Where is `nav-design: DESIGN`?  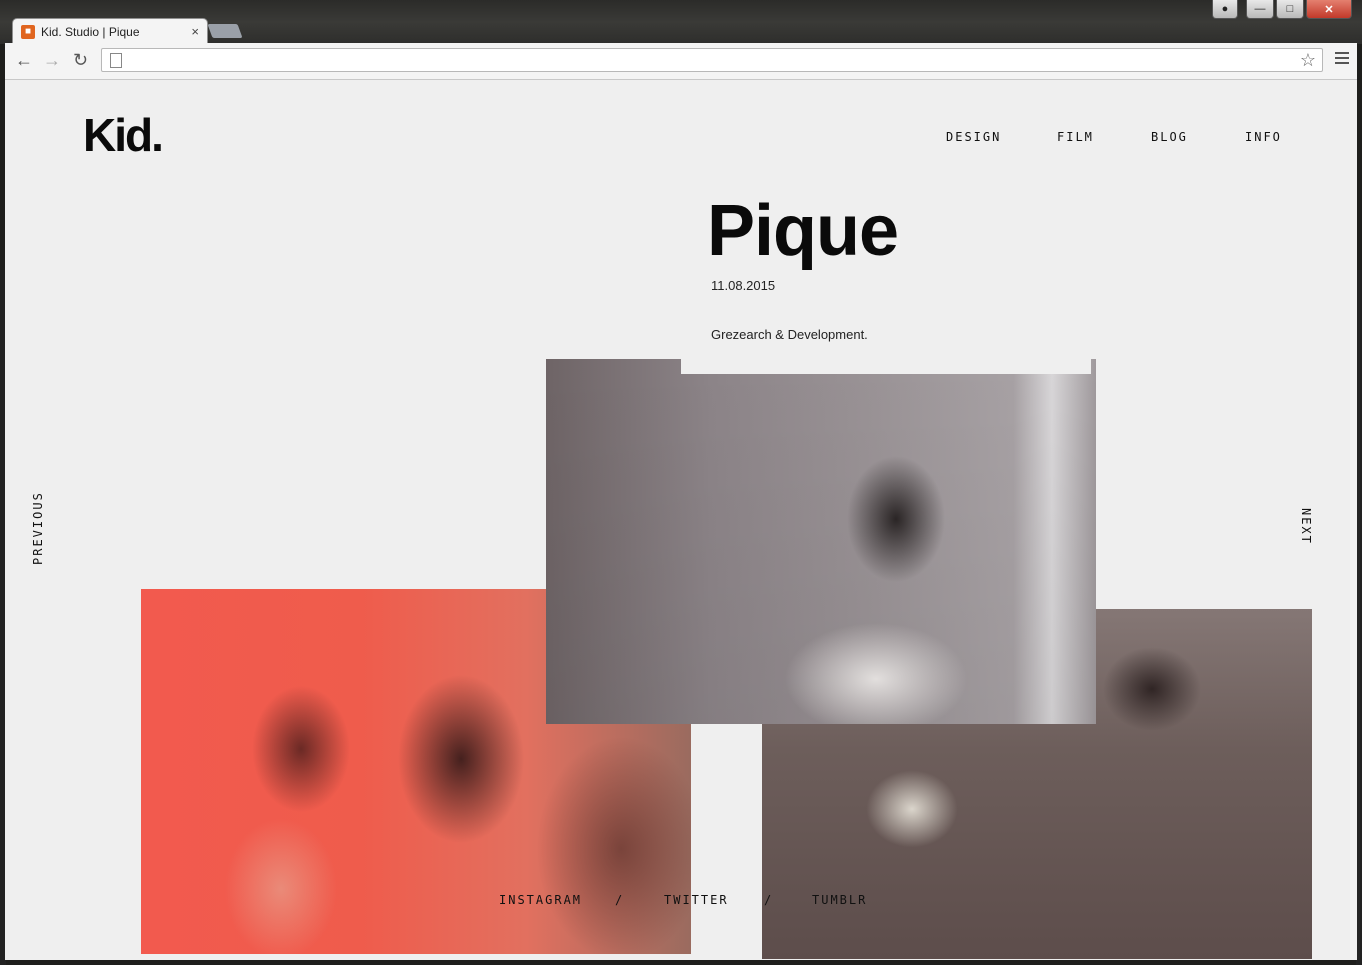
nav-design: DESIGN is located at coordinates (973, 137).